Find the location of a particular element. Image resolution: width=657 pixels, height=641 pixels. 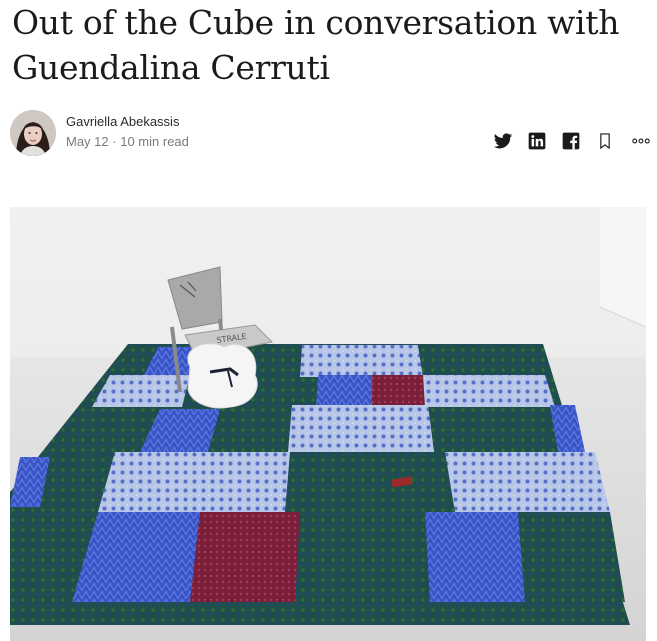

author-name: Gavriella Abekassis is located at coordinates (122, 121).